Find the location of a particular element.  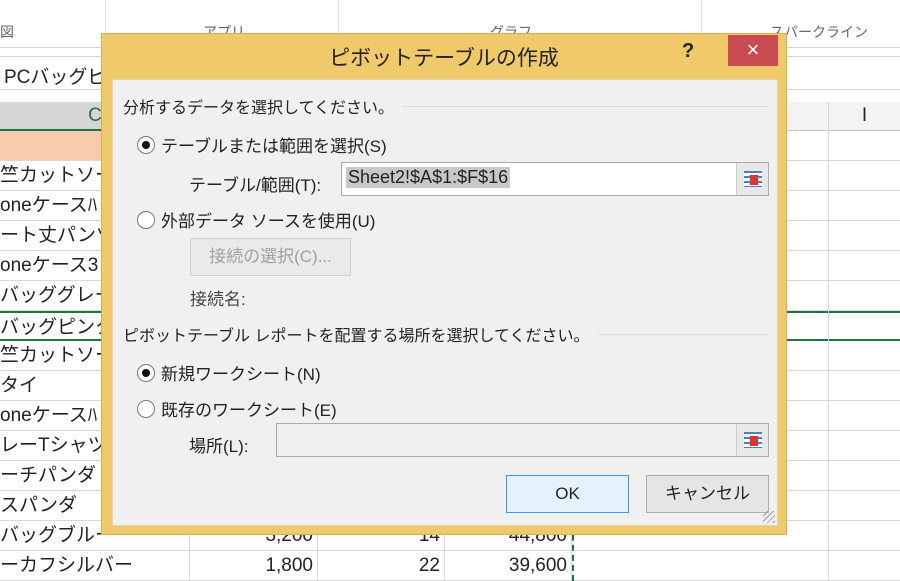

radio-existing-worksheet: 既存のワークシート(E) is located at coordinates (237, 408).